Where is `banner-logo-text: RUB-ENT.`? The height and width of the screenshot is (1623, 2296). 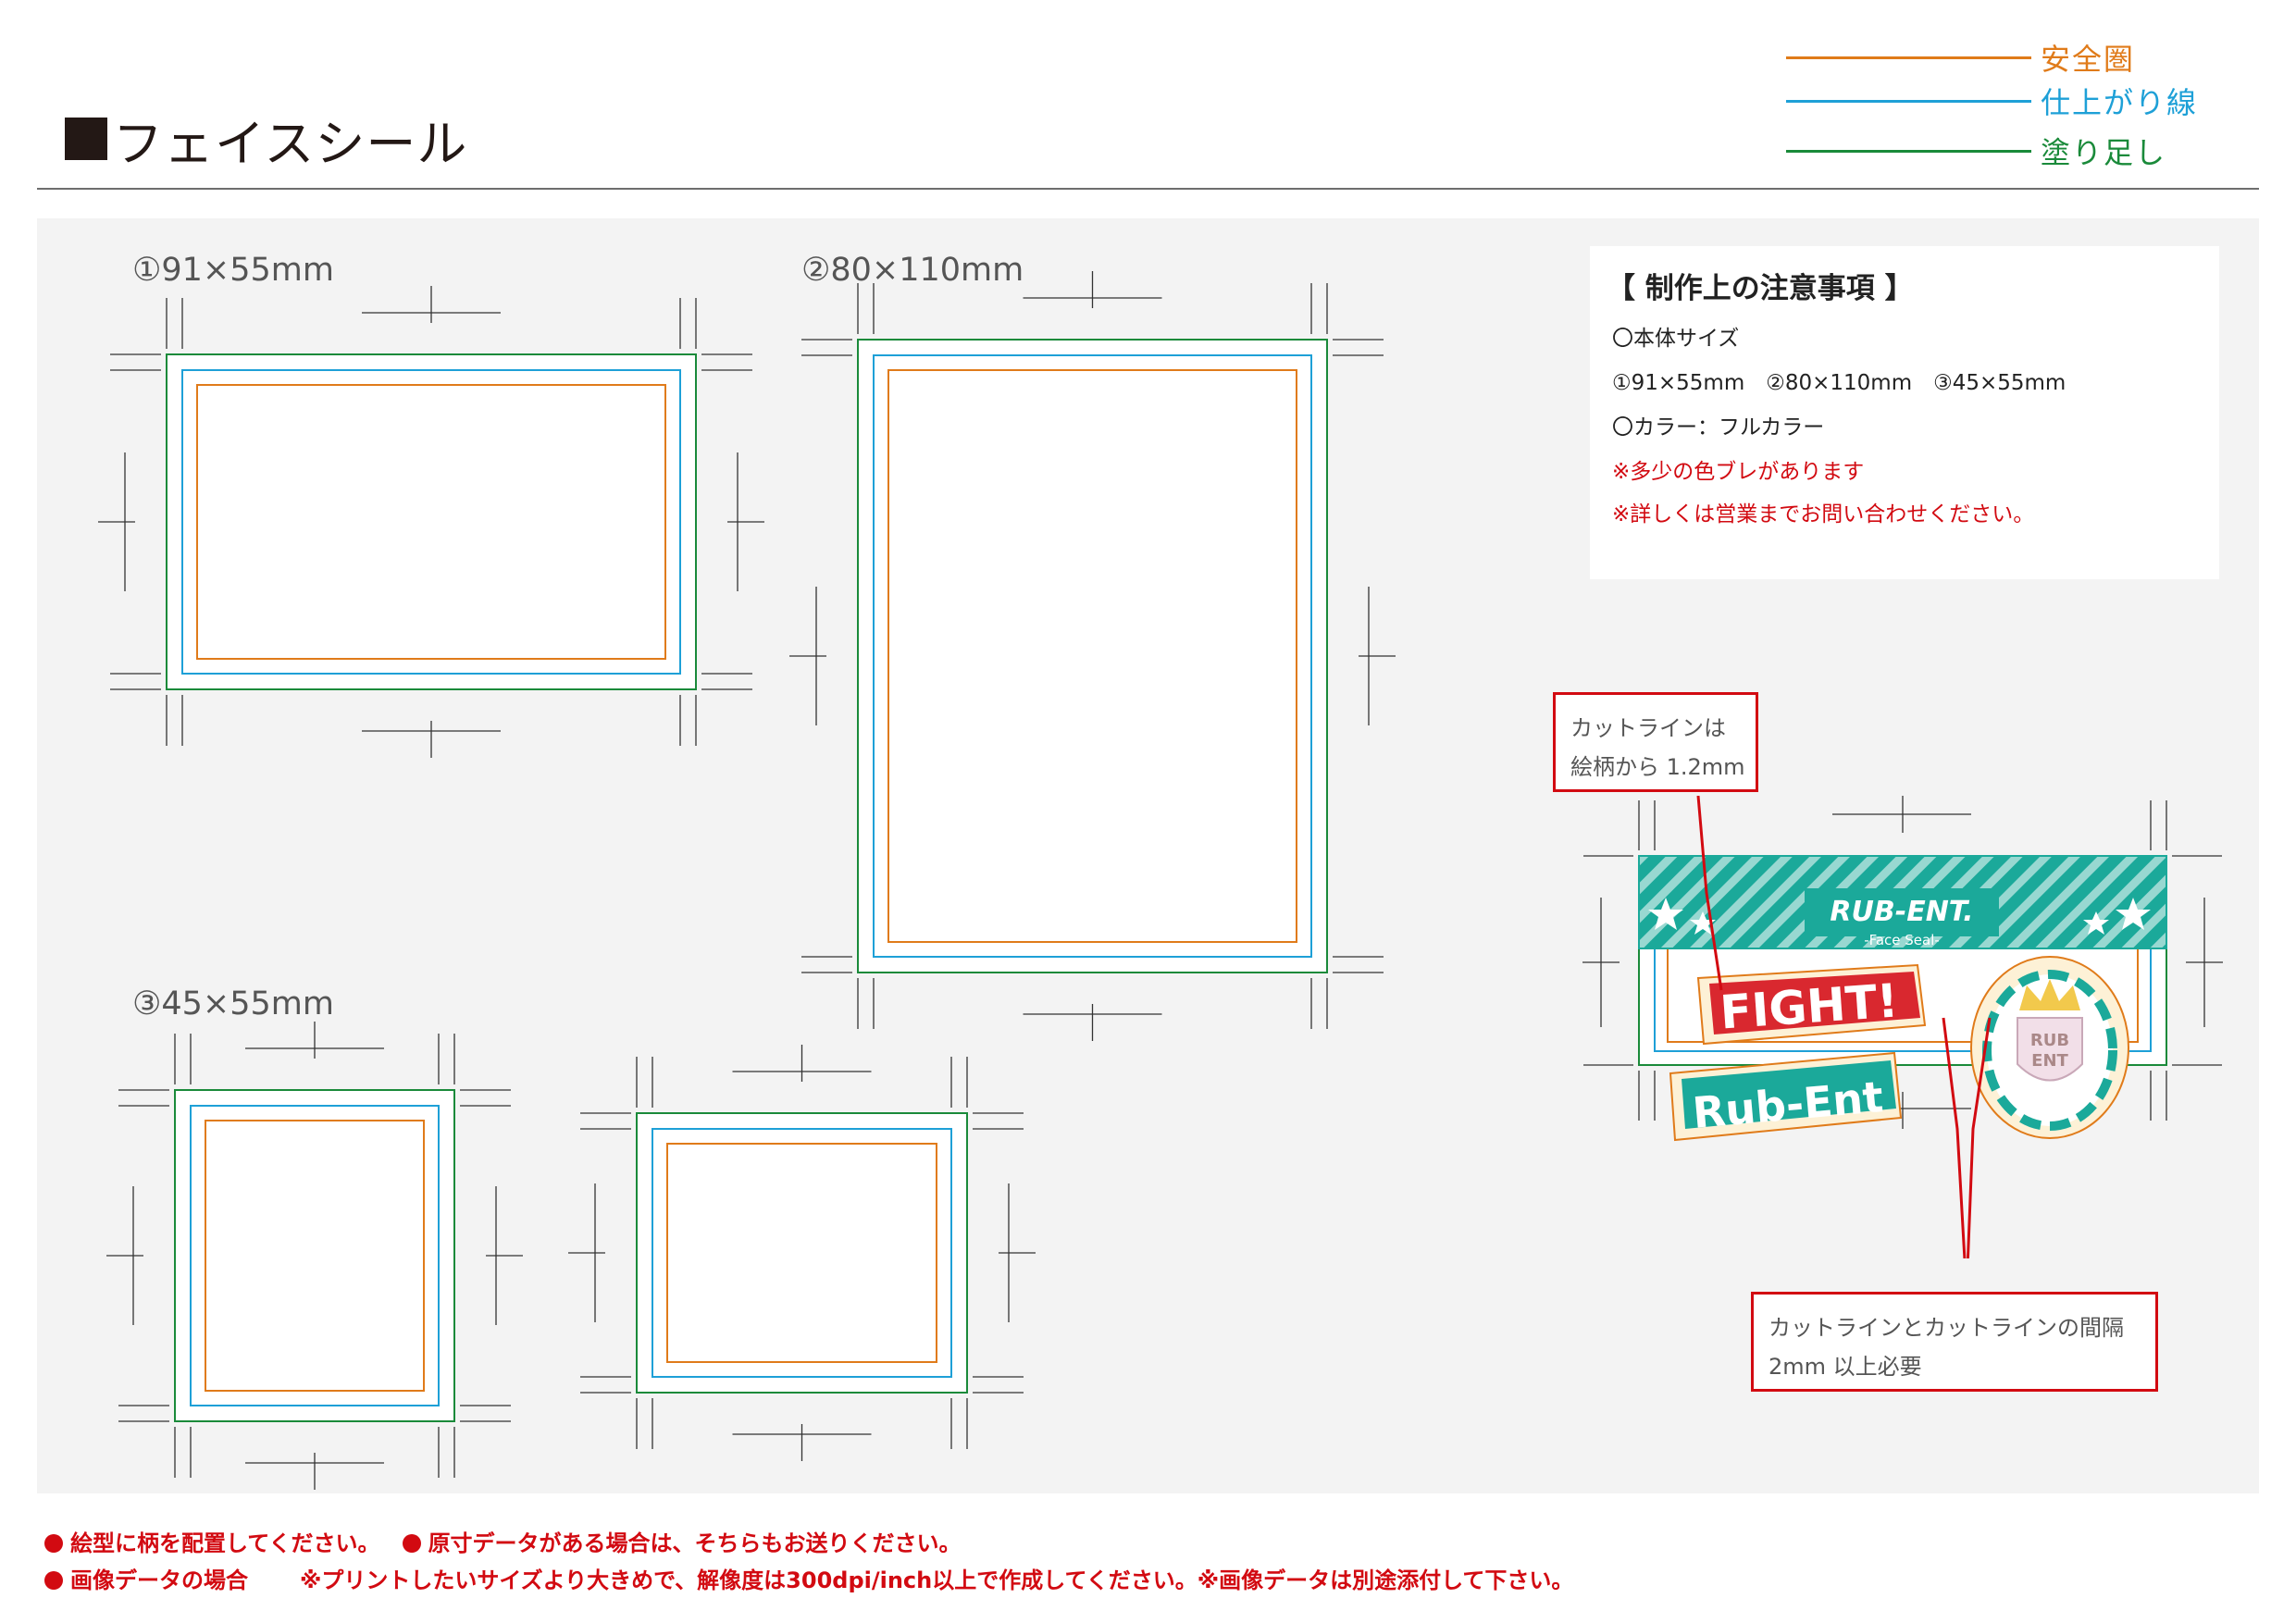 banner-logo-text: RUB-ENT. is located at coordinates (1901, 912).